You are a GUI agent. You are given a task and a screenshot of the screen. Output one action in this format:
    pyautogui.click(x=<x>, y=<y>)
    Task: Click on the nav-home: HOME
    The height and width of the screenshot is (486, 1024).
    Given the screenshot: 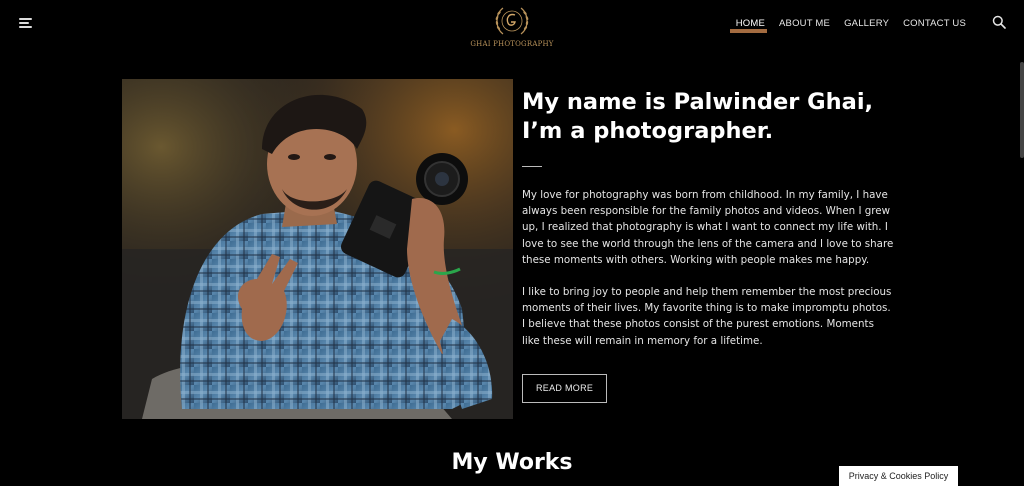 What is the action you would take?
    pyautogui.click(x=748, y=25)
    